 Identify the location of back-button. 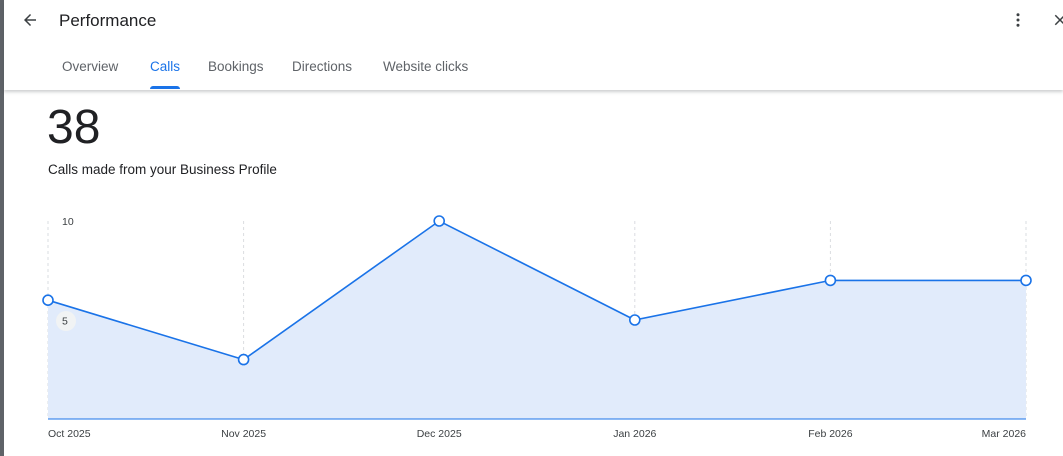
(30, 20).